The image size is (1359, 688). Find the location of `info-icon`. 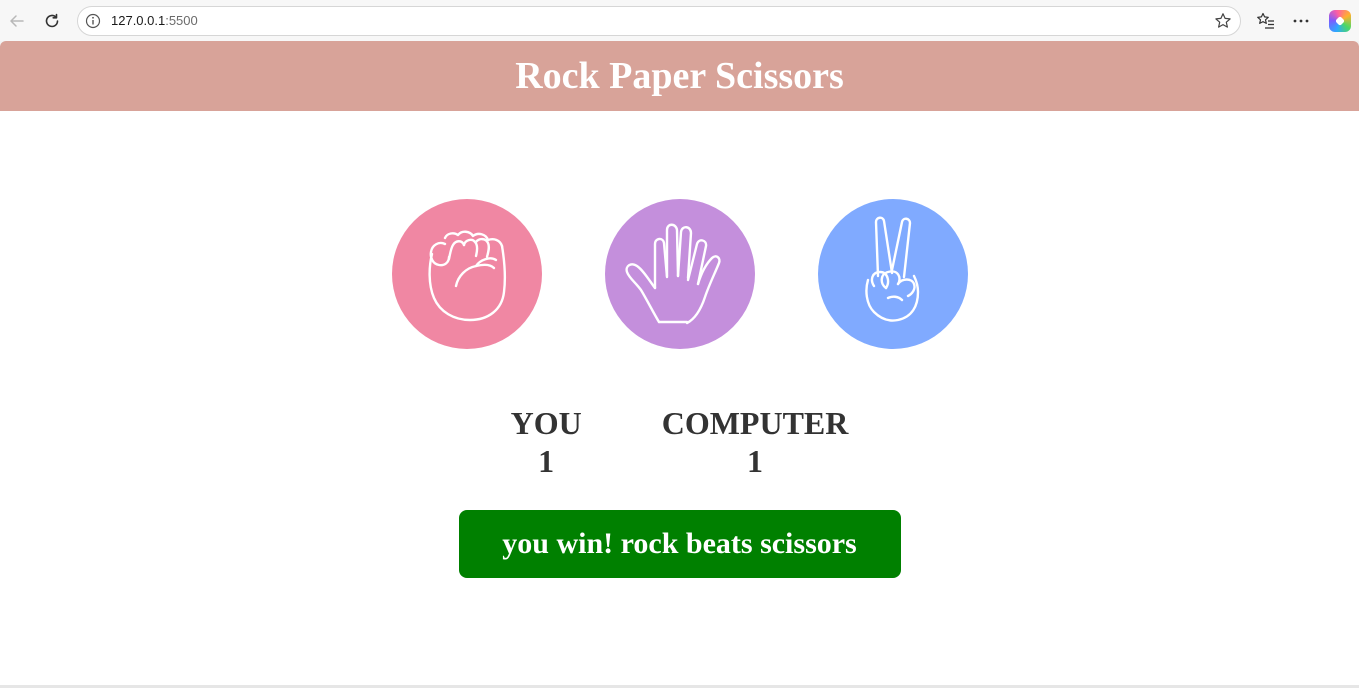

info-icon is located at coordinates (93, 21).